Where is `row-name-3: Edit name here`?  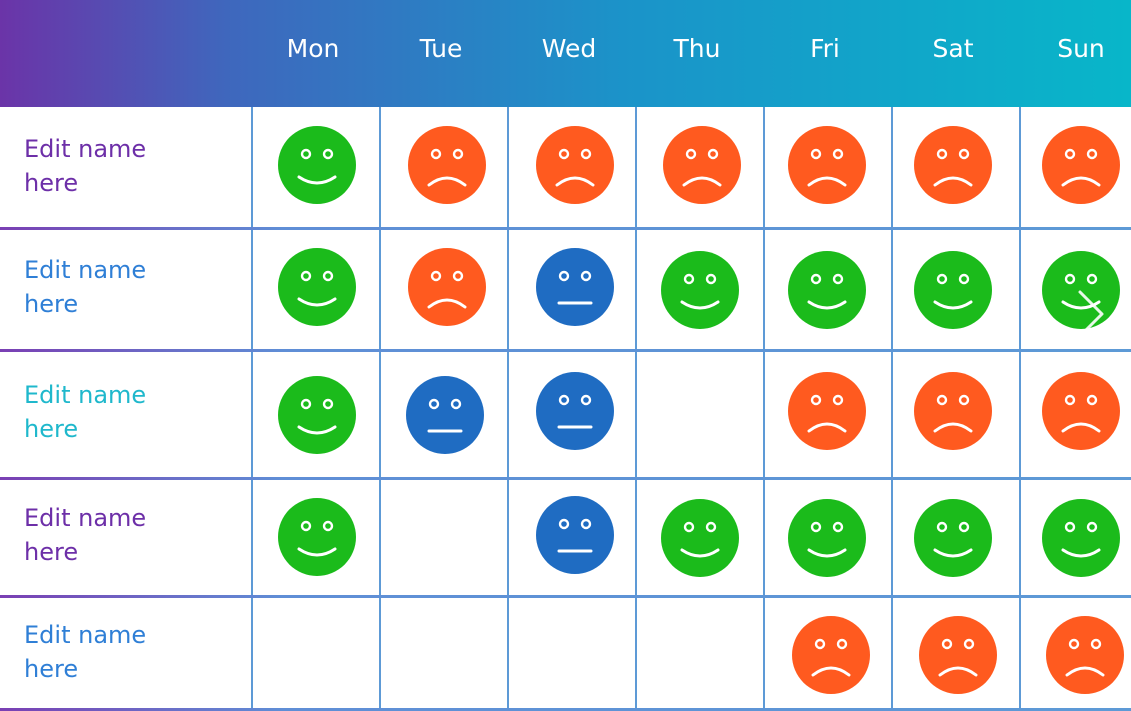
row-name-3: Edit name here is located at coordinates (89, 412).